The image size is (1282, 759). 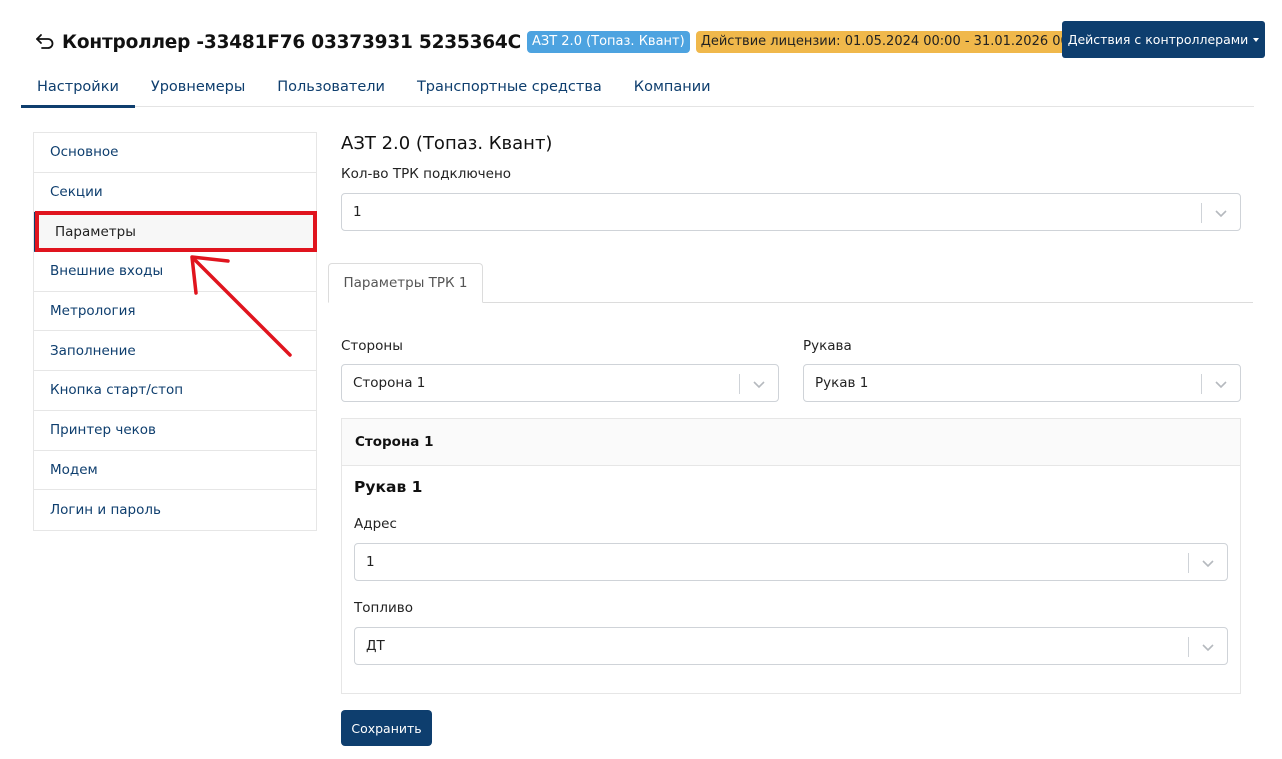 I want to click on fuel-label: Топливо, so click(x=383, y=608).